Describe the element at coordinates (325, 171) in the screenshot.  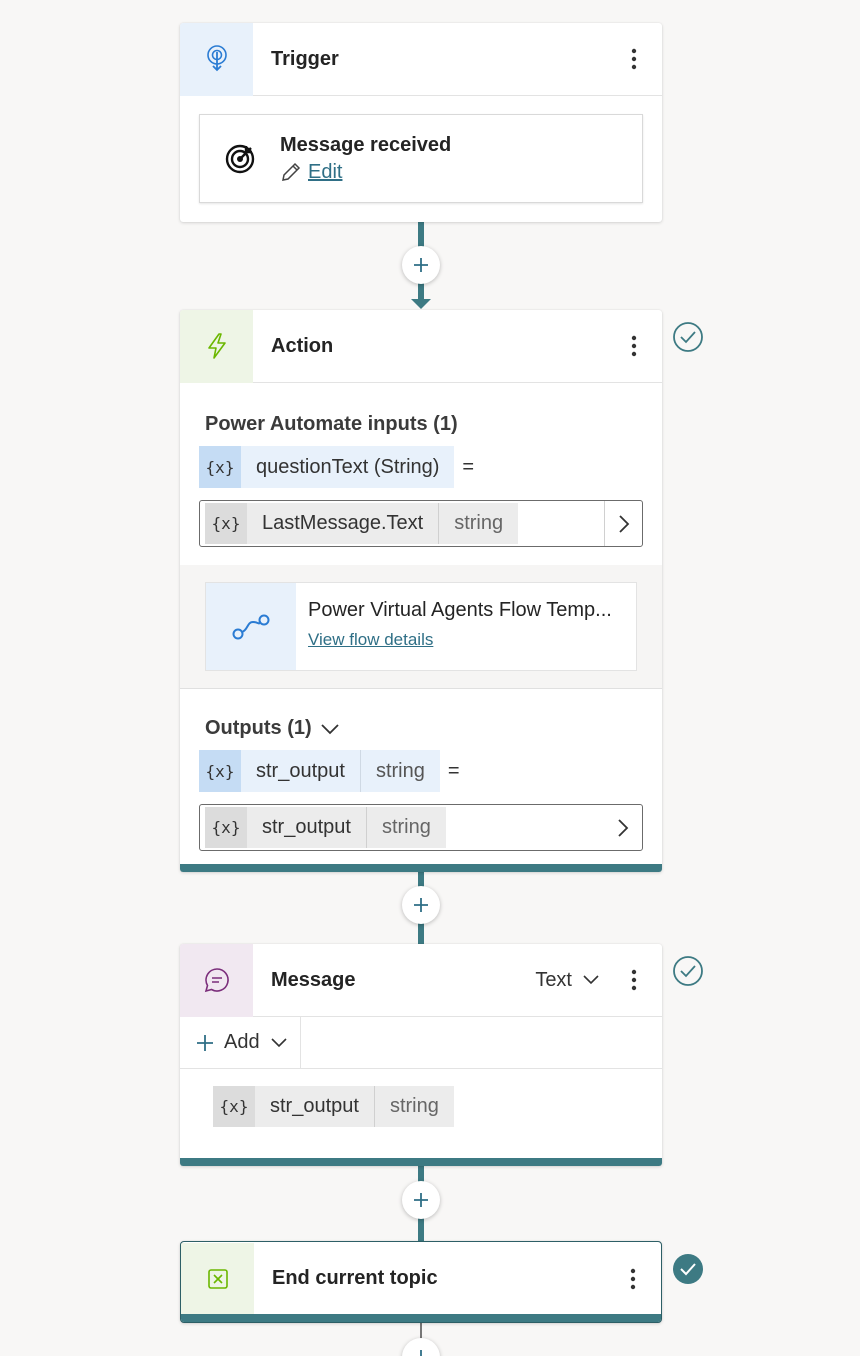
I see `edit-label: Edit` at that location.